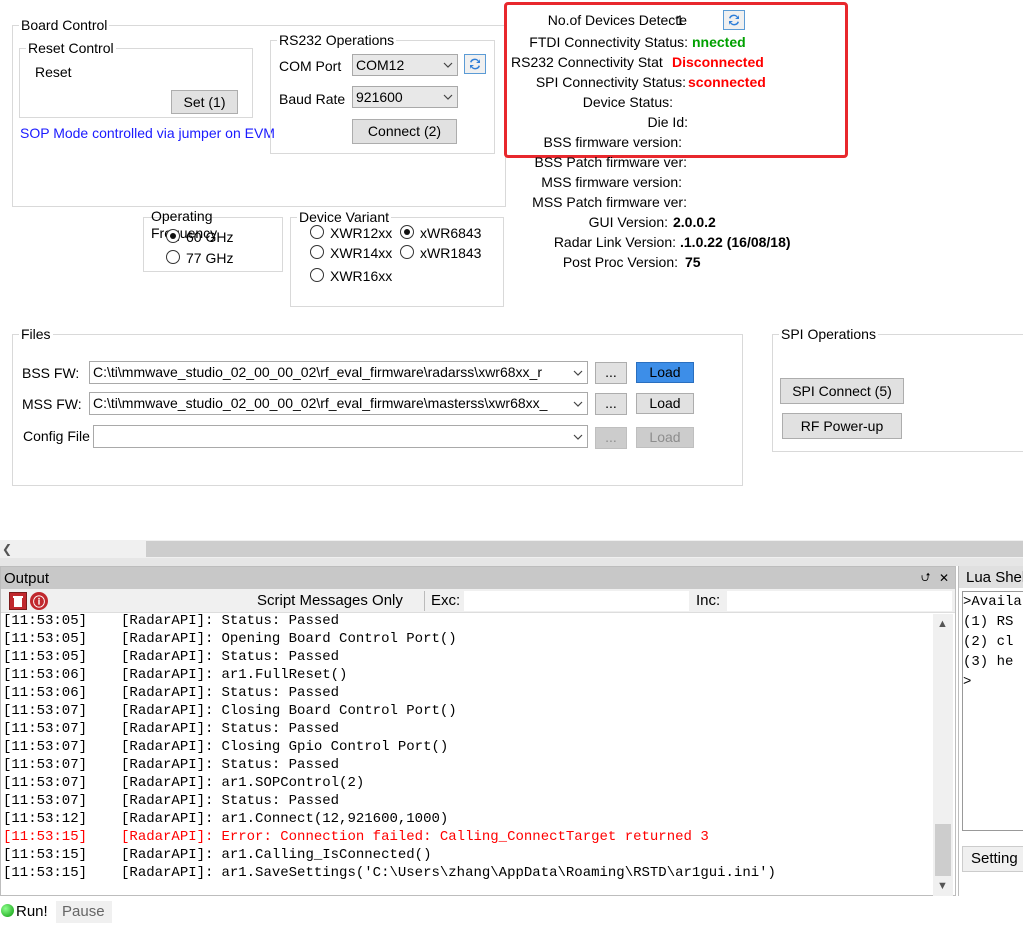  Describe the element at coordinates (293, 783) in the screenshot. I see `log-message: ar1.SOPControl(2)` at that location.